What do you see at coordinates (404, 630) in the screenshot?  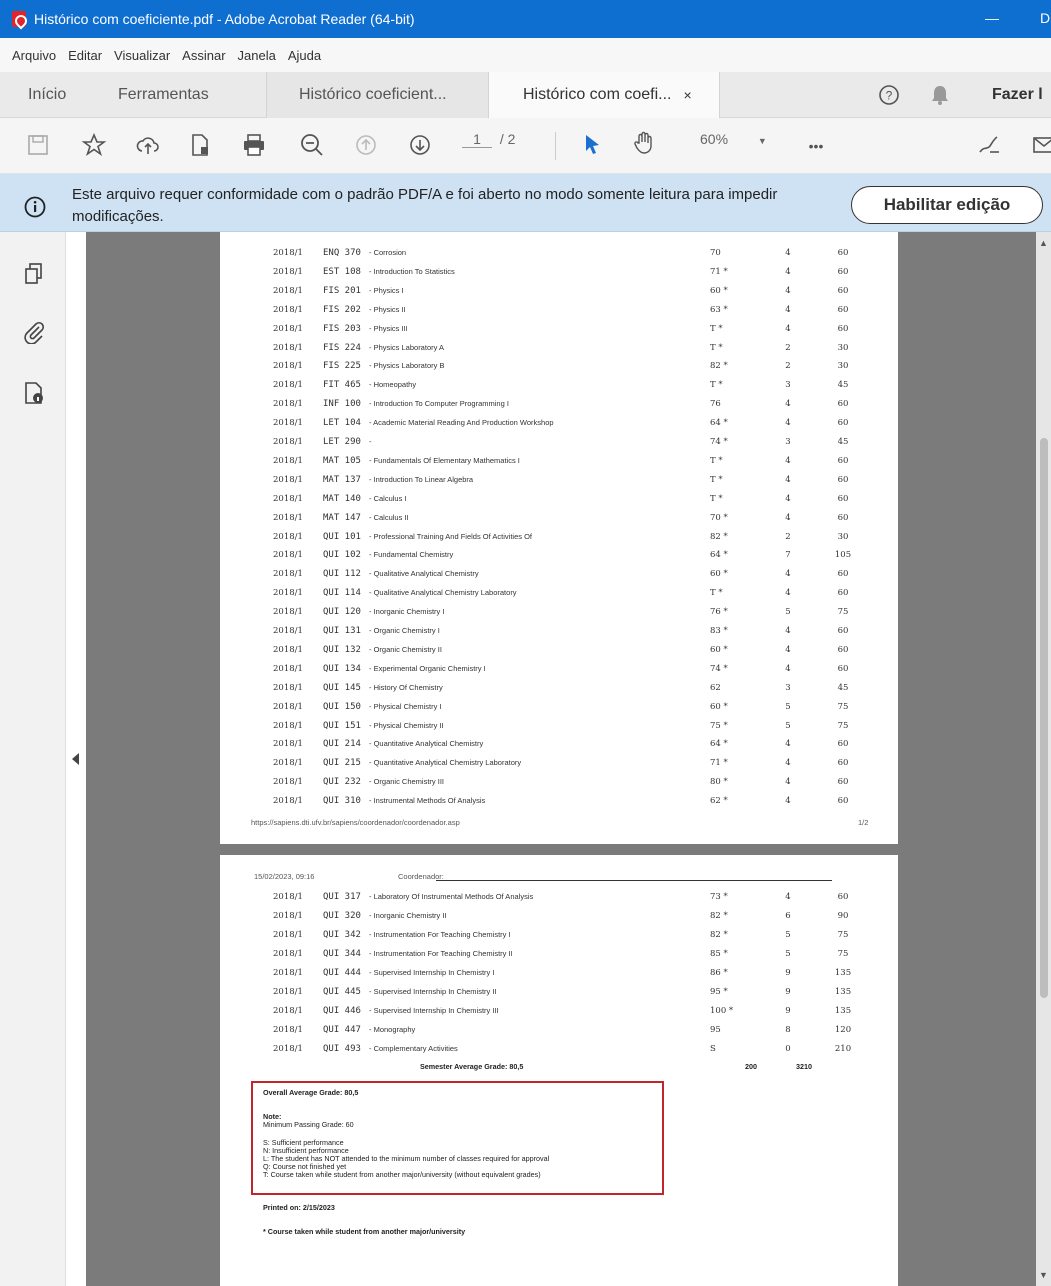 I see `course-name: - Organic Chemistry I` at bounding box center [404, 630].